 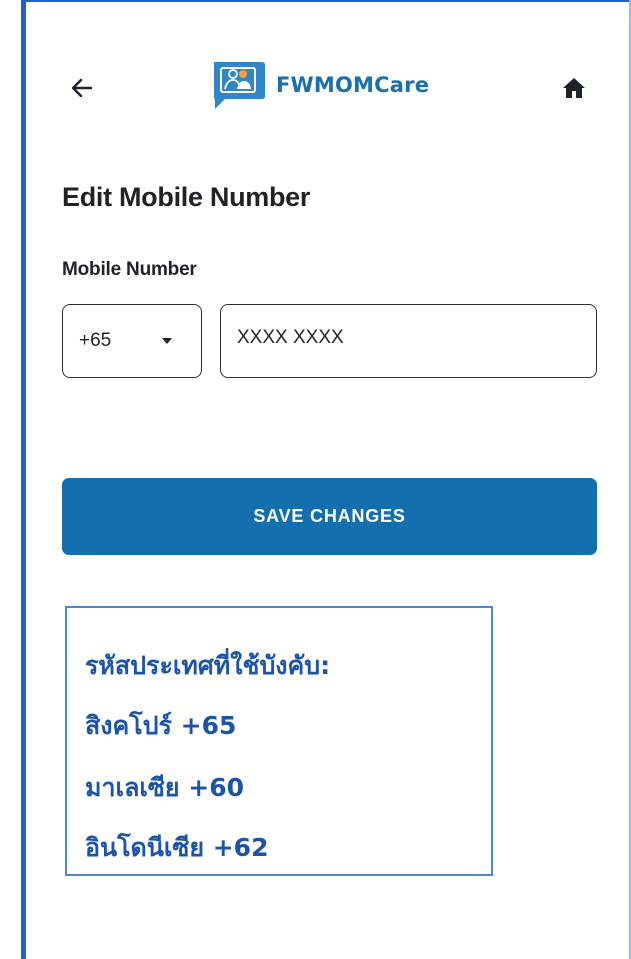 What do you see at coordinates (161, 725) in the screenshot?
I see `info-item-singapore: สิงคโปร์ +65` at bounding box center [161, 725].